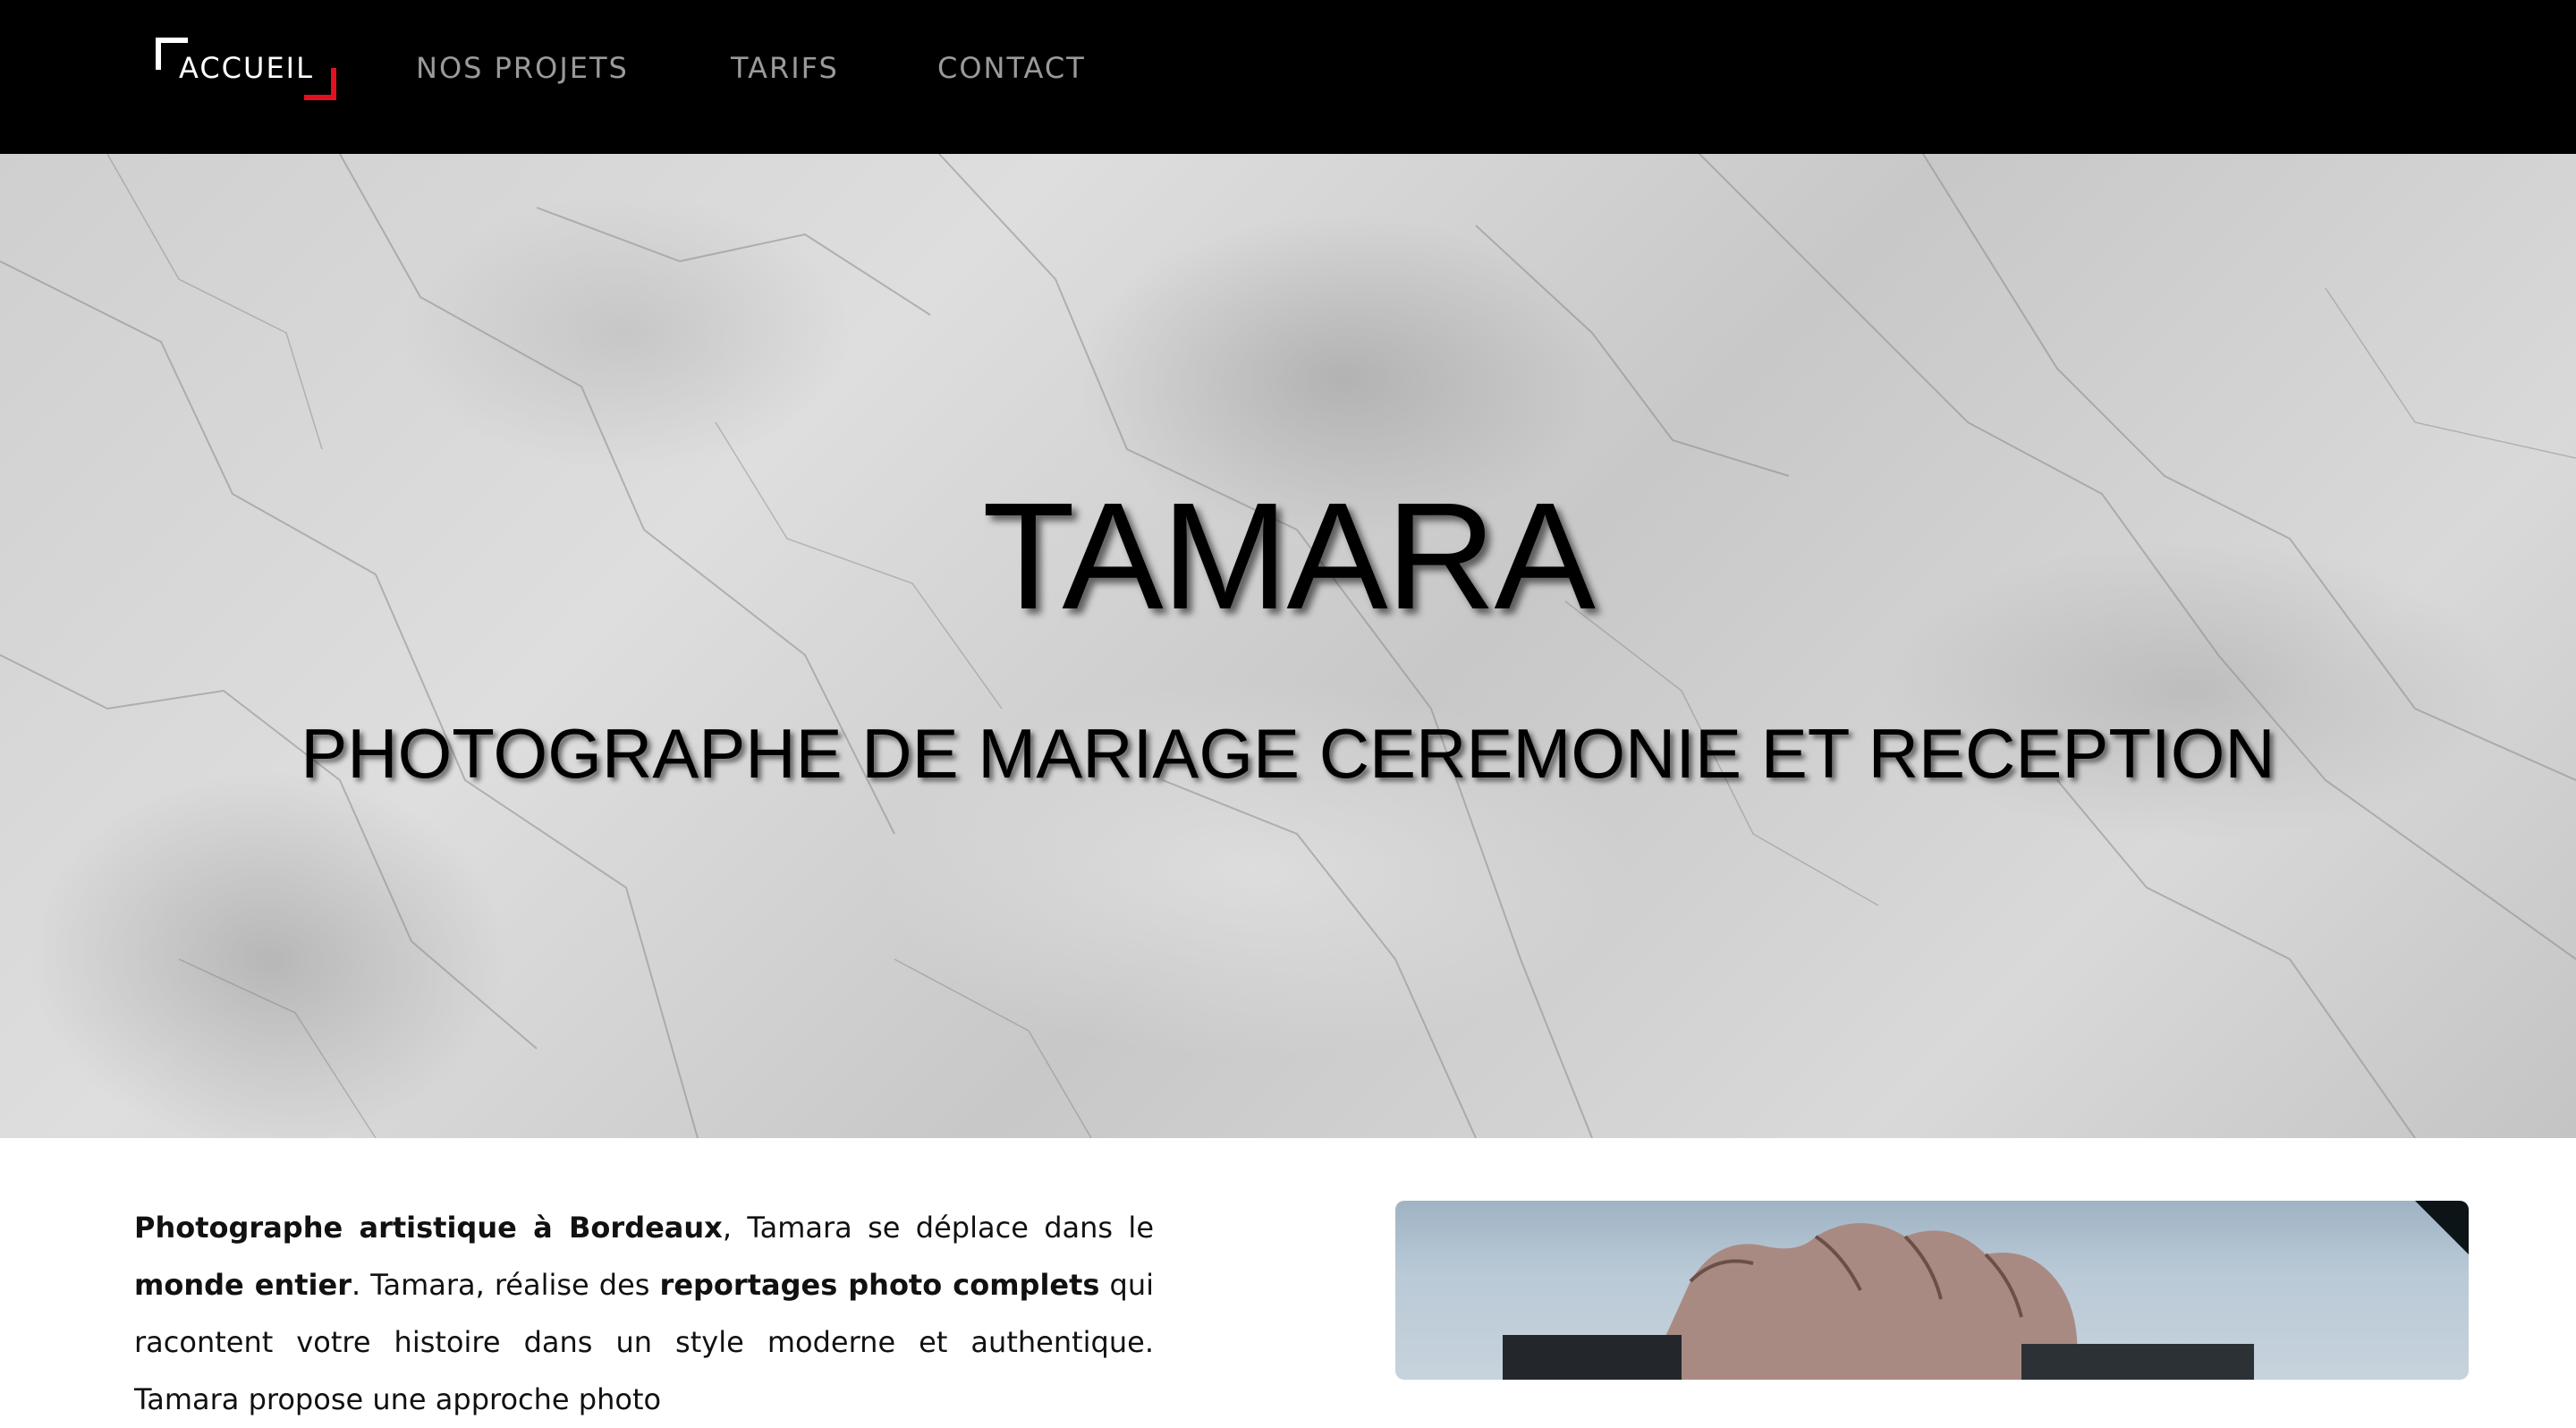 The image size is (2576, 1428). Describe the element at coordinates (1289, 557) in the screenshot. I see `hero-title: TAMARA` at that location.